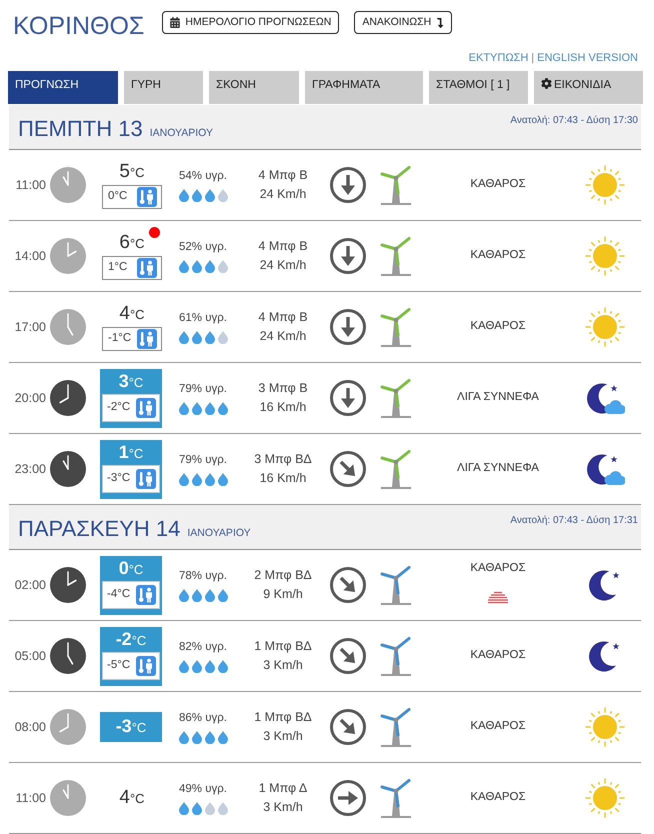  I want to click on time-label: 17:00, so click(30, 327).